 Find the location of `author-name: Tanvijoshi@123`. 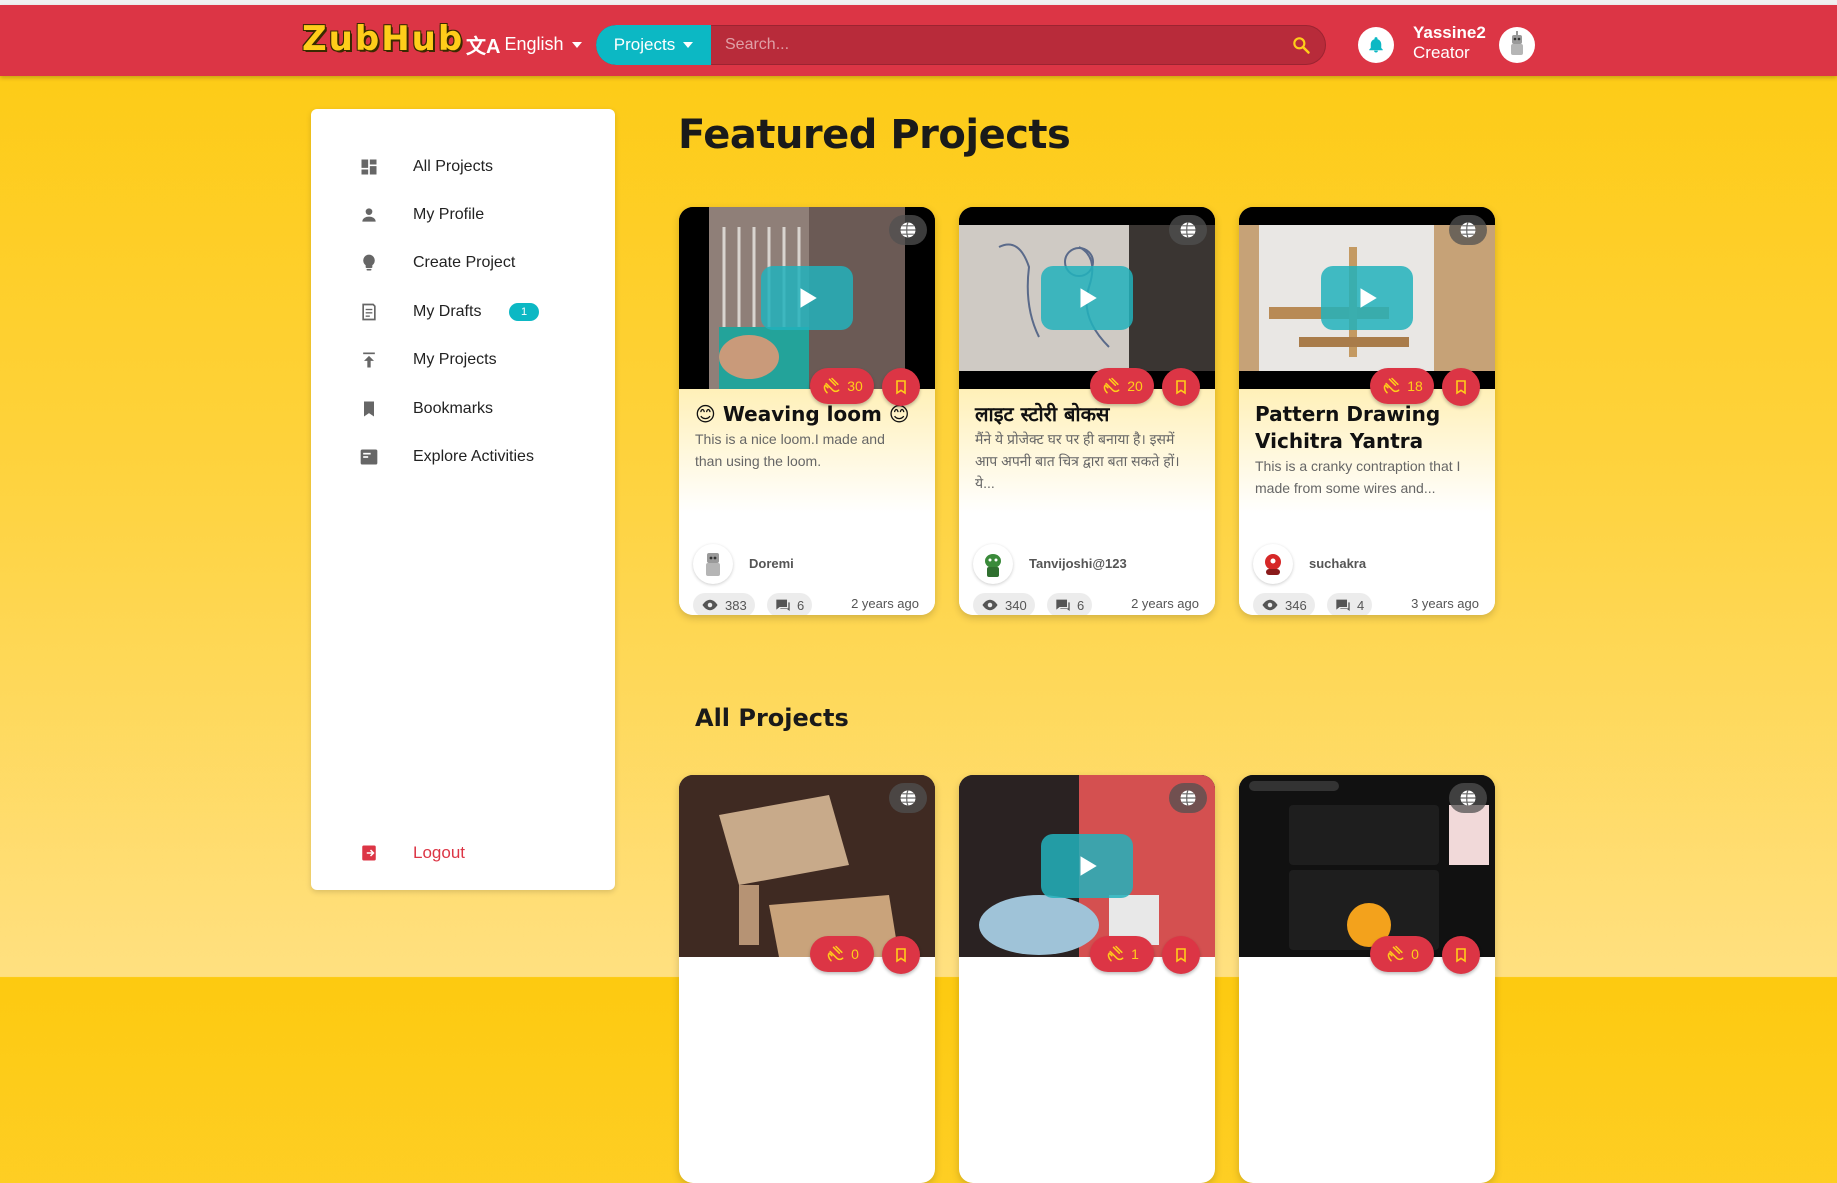

author-name: Tanvijoshi@123 is located at coordinates (1078, 563).